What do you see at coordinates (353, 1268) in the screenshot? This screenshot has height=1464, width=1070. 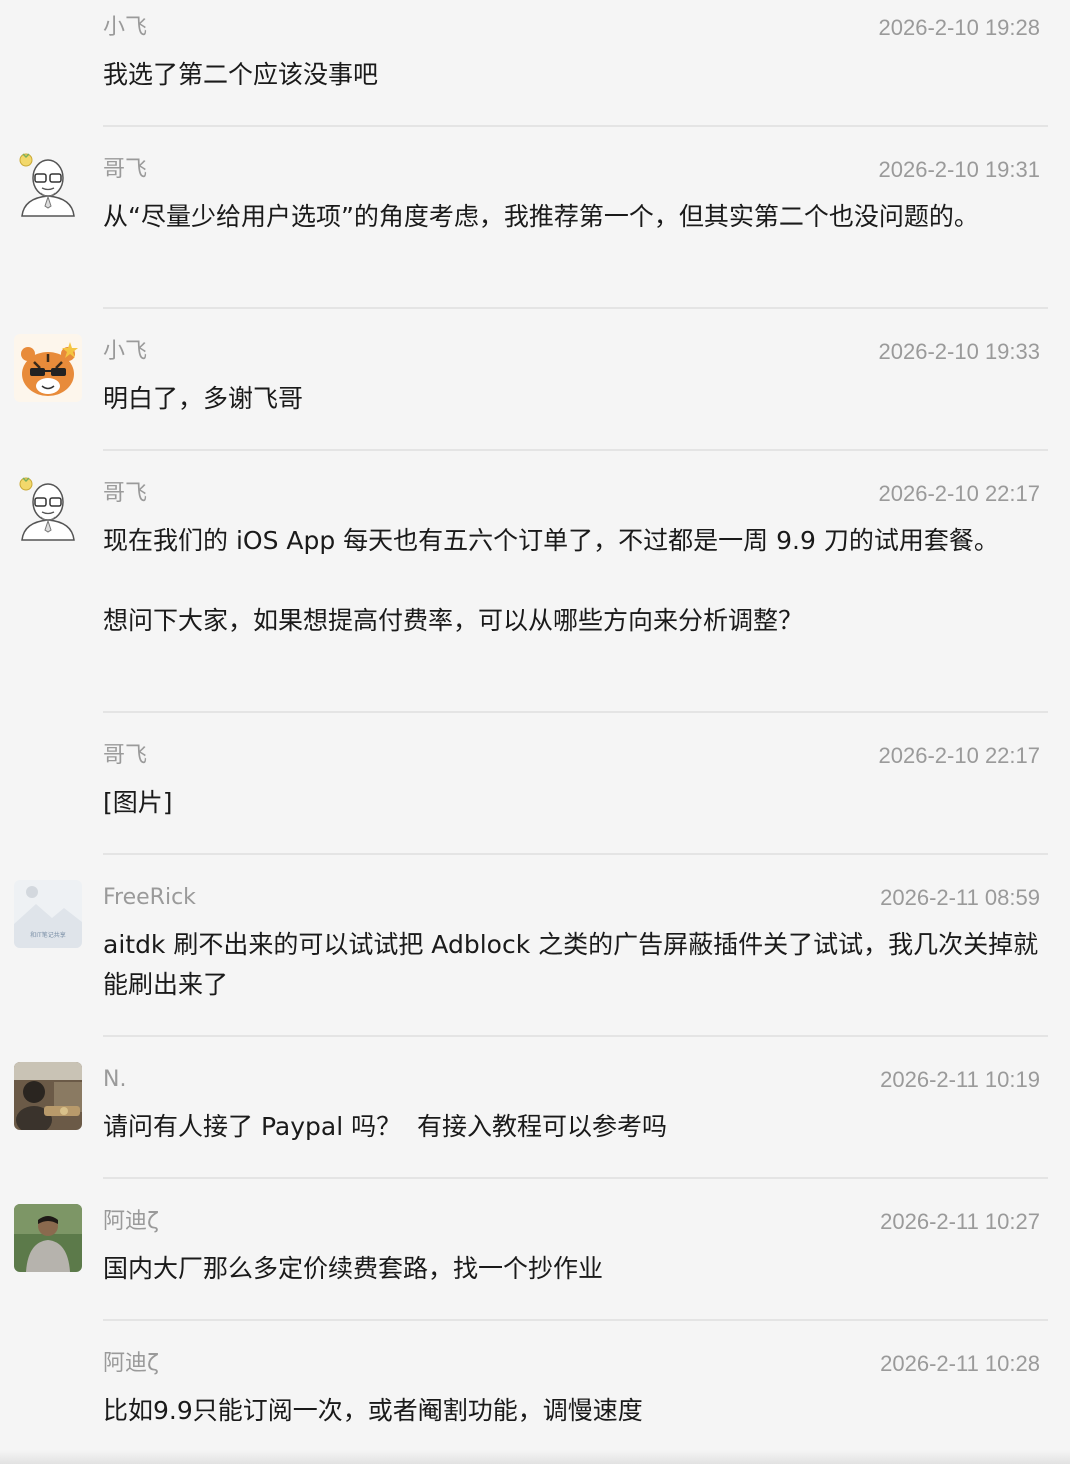 I see `message-text: 国内大厂那么多定价续费套路，找一个抄作业` at bounding box center [353, 1268].